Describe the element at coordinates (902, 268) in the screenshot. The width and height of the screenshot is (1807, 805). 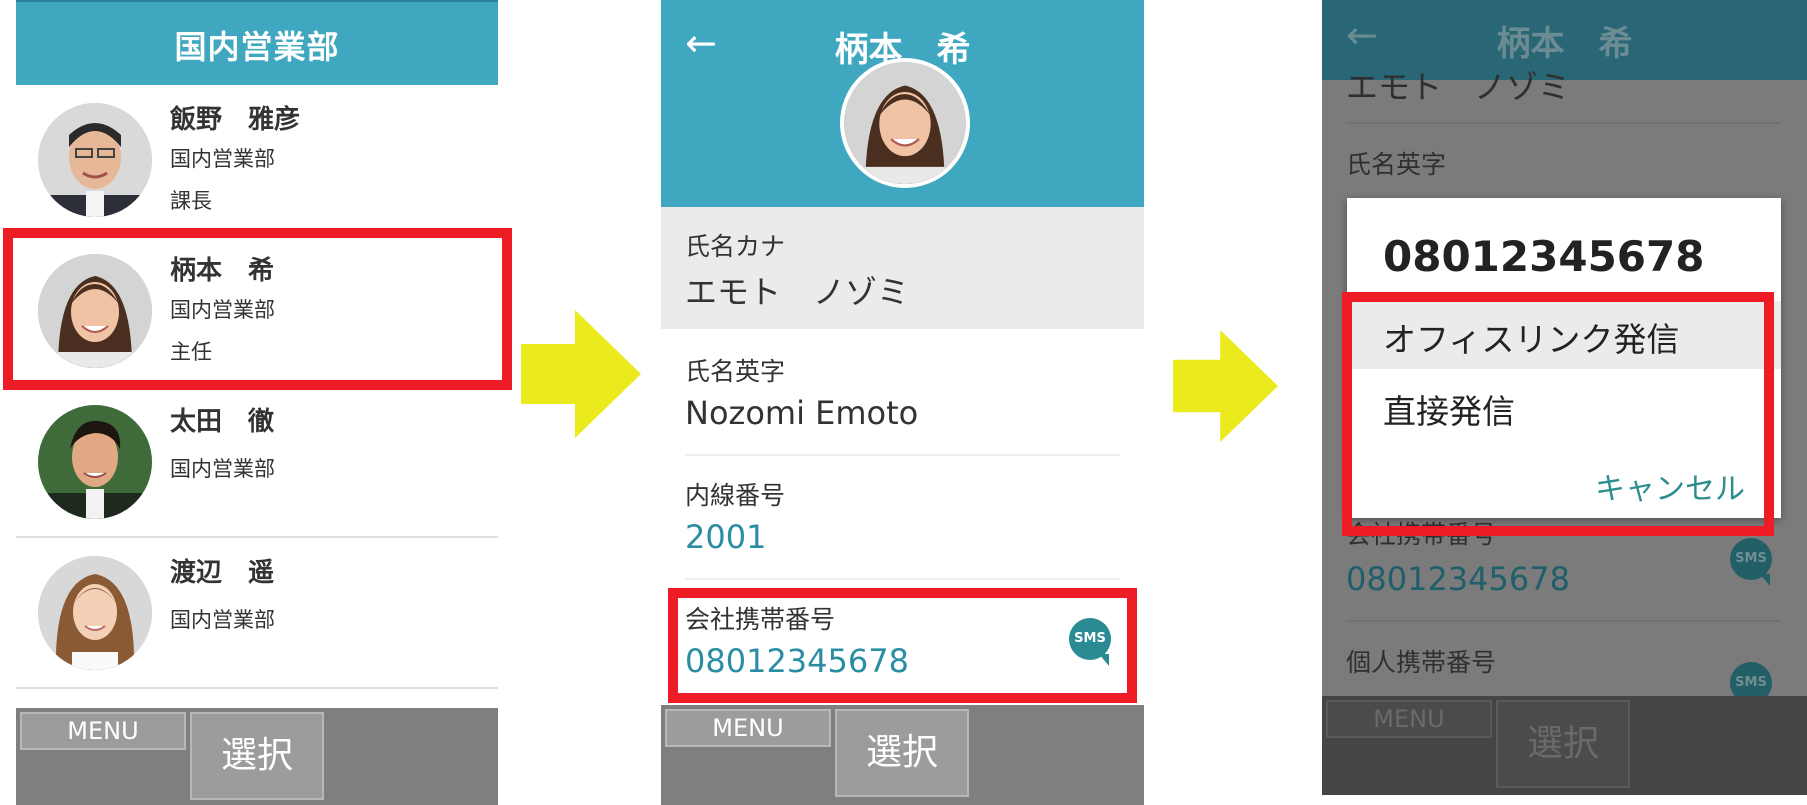
I see `kana-field: 氏名カナ エモト ノゾミ` at that location.